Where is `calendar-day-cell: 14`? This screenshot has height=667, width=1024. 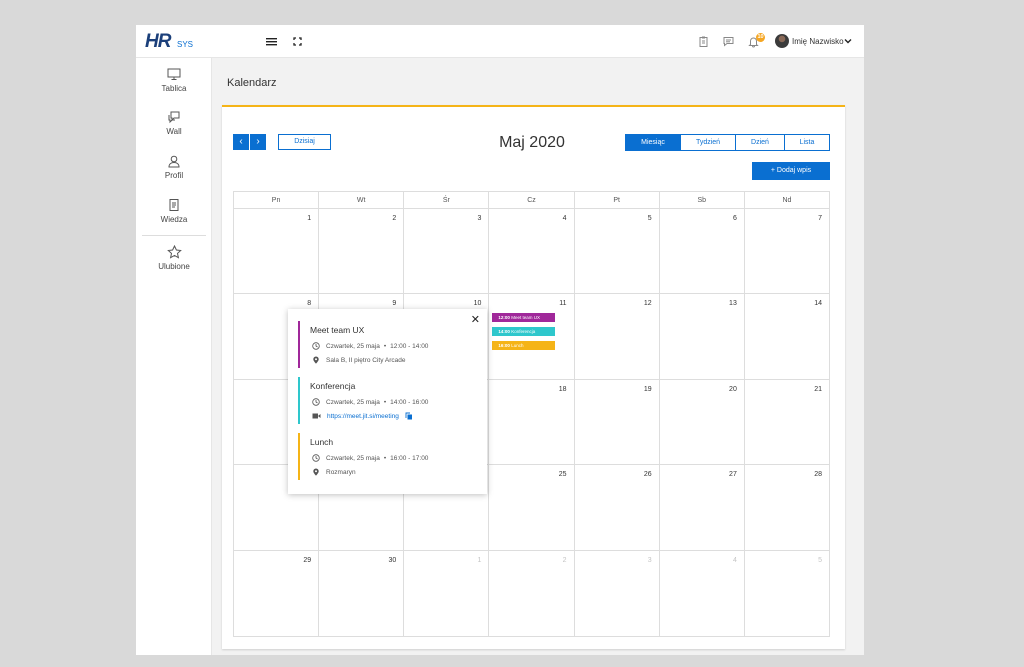
calendar-day-cell: 14 is located at coordinates (787, 336).